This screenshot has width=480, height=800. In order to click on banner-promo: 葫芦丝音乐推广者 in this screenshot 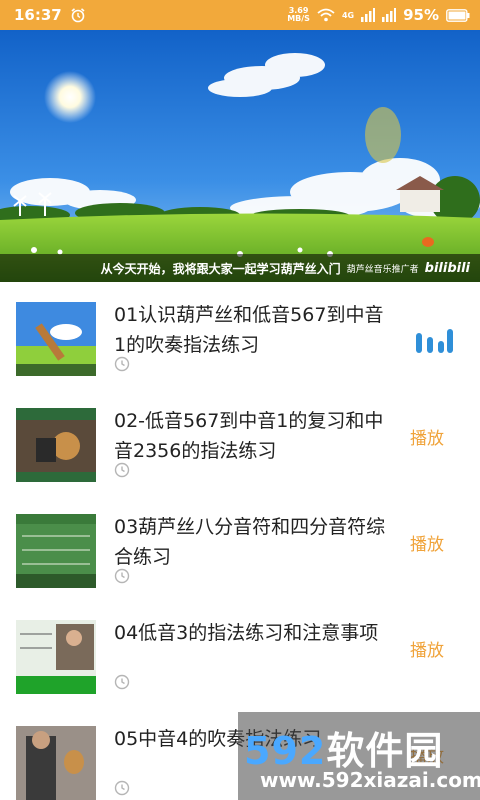, I will do `click(382, 269)`.